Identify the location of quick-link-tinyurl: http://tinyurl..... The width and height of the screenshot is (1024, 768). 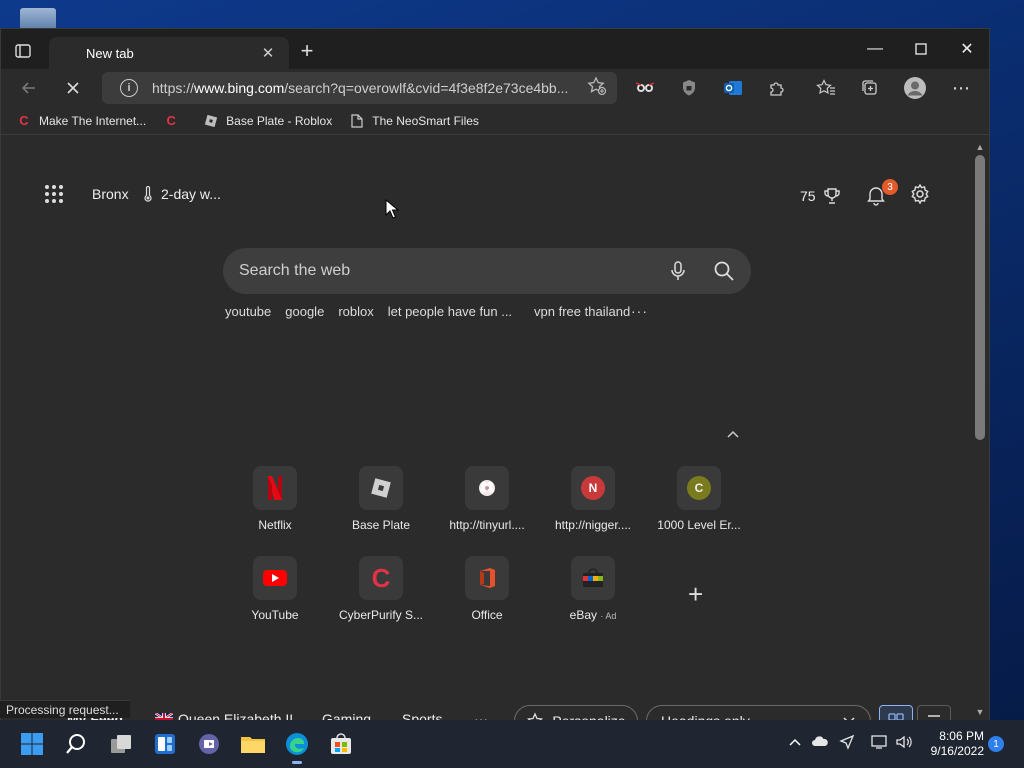
(487, 499).